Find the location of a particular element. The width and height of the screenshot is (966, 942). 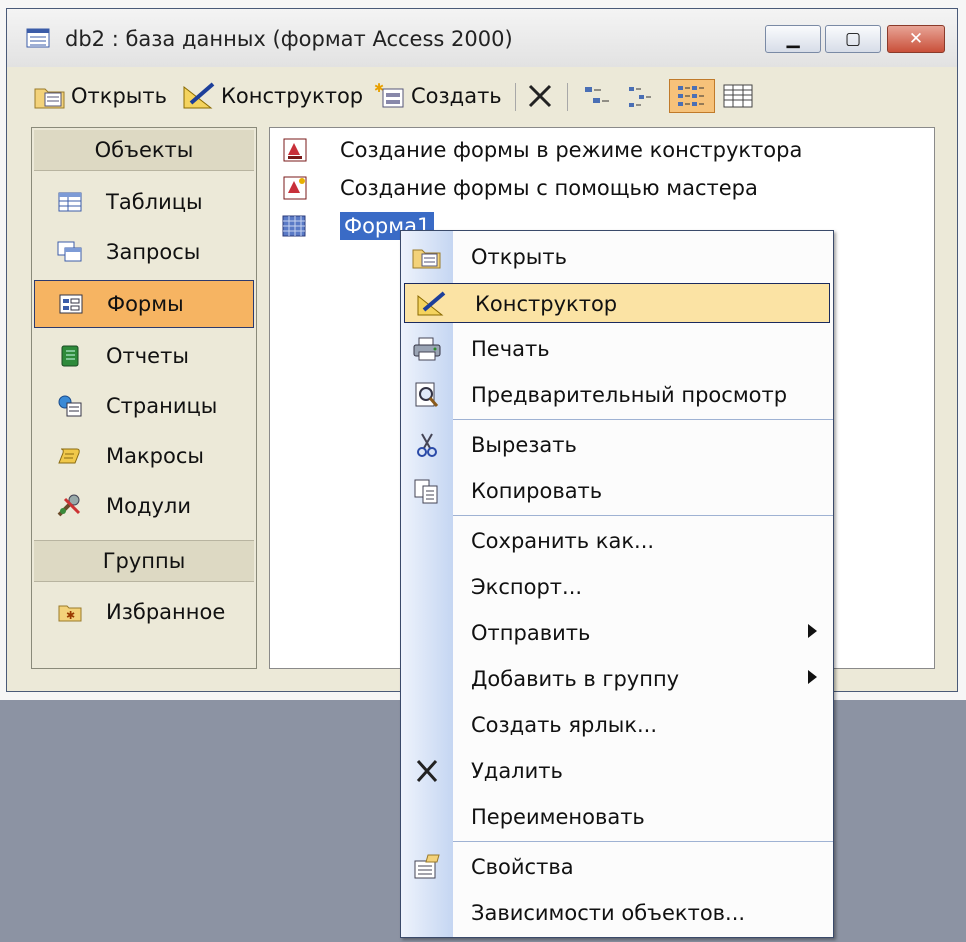

sidebar-item-label: Формы is located at coordinates (145, 304).